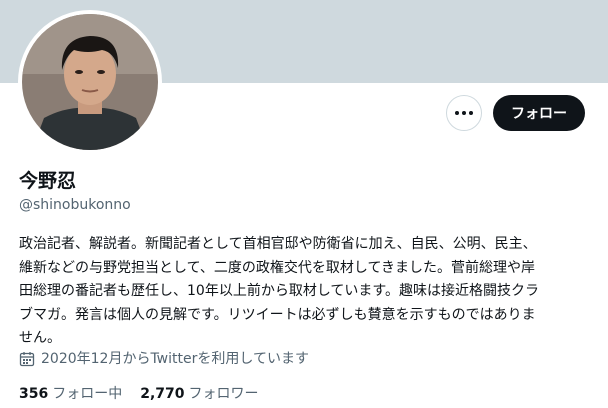 This screenshot has width=608, height=408. What do you see at coordinates (87, 394) in the screenshot?
I see `following-label: フォロー中` at bounding box center [87, 394].